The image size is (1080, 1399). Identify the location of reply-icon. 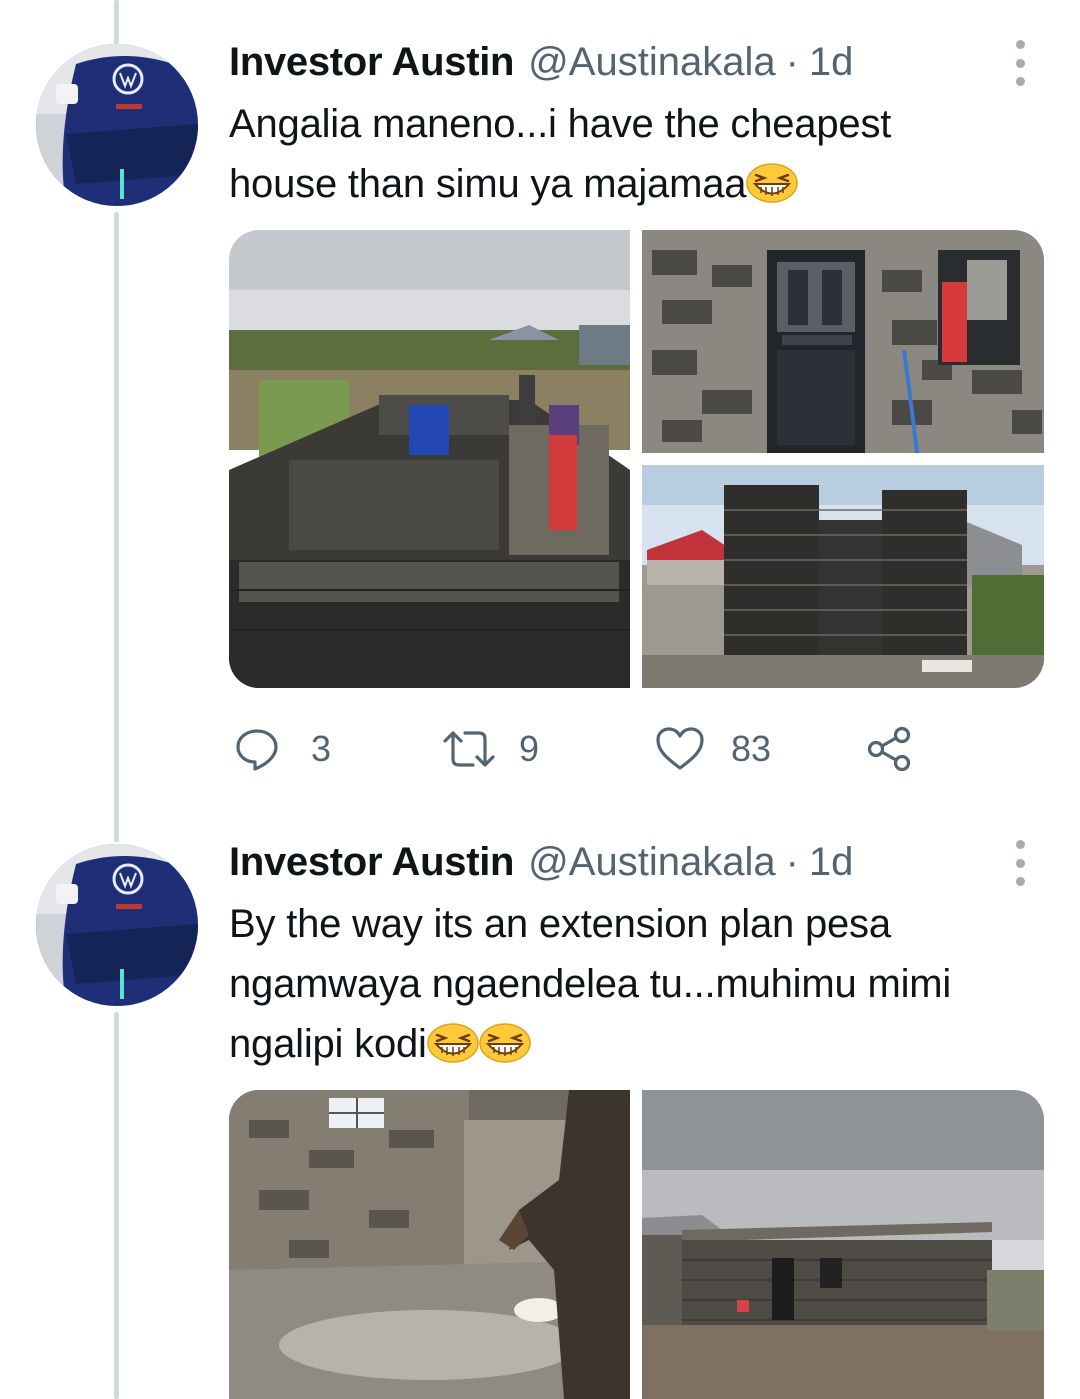
(257, 750).